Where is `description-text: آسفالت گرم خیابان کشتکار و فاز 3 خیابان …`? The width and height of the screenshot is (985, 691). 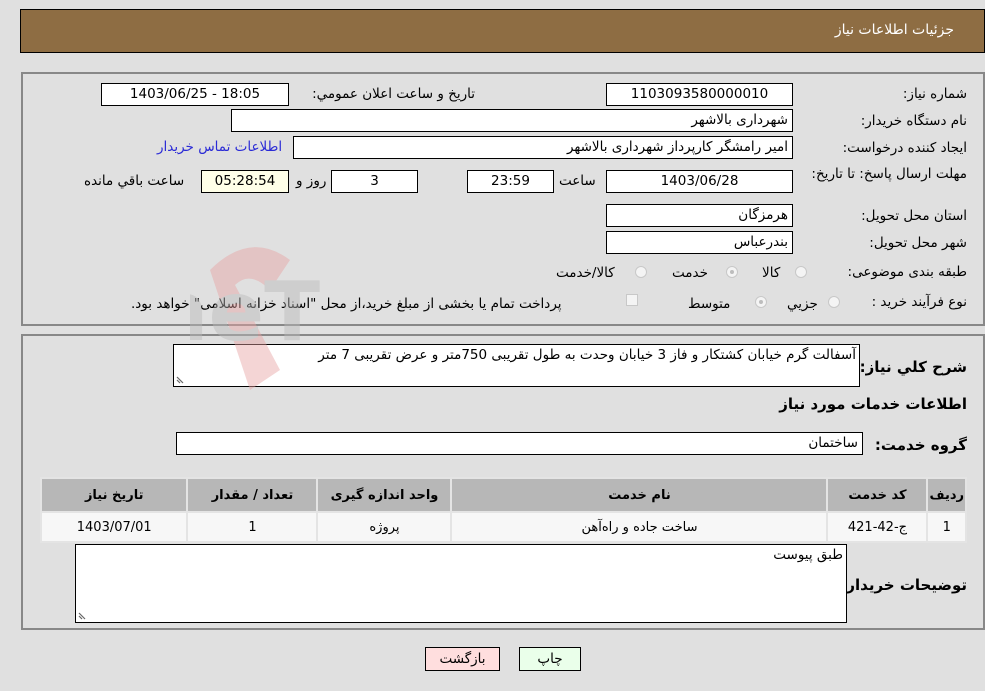 description-text: آسفالت گرم خیابان کشتکار و فاز 3 خیابان … is located at coordinates (587, 355).